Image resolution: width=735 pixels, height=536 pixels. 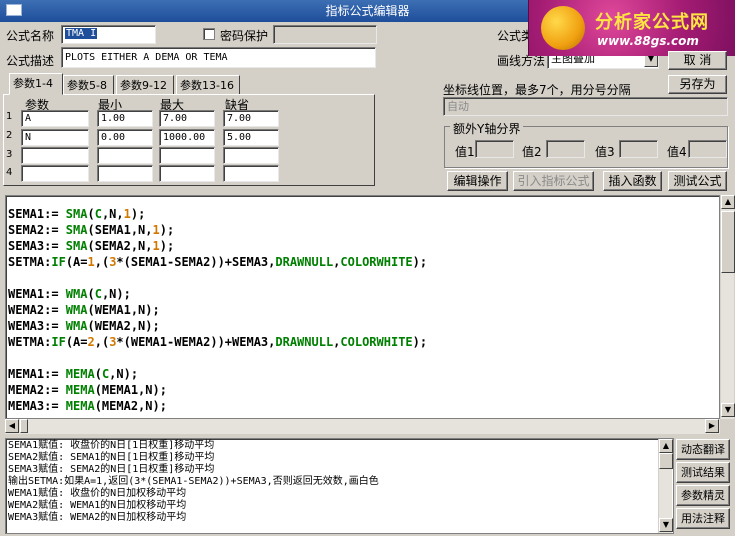 I want to click on param-tune-button: 参数精灵, so click(x=703, y=495).